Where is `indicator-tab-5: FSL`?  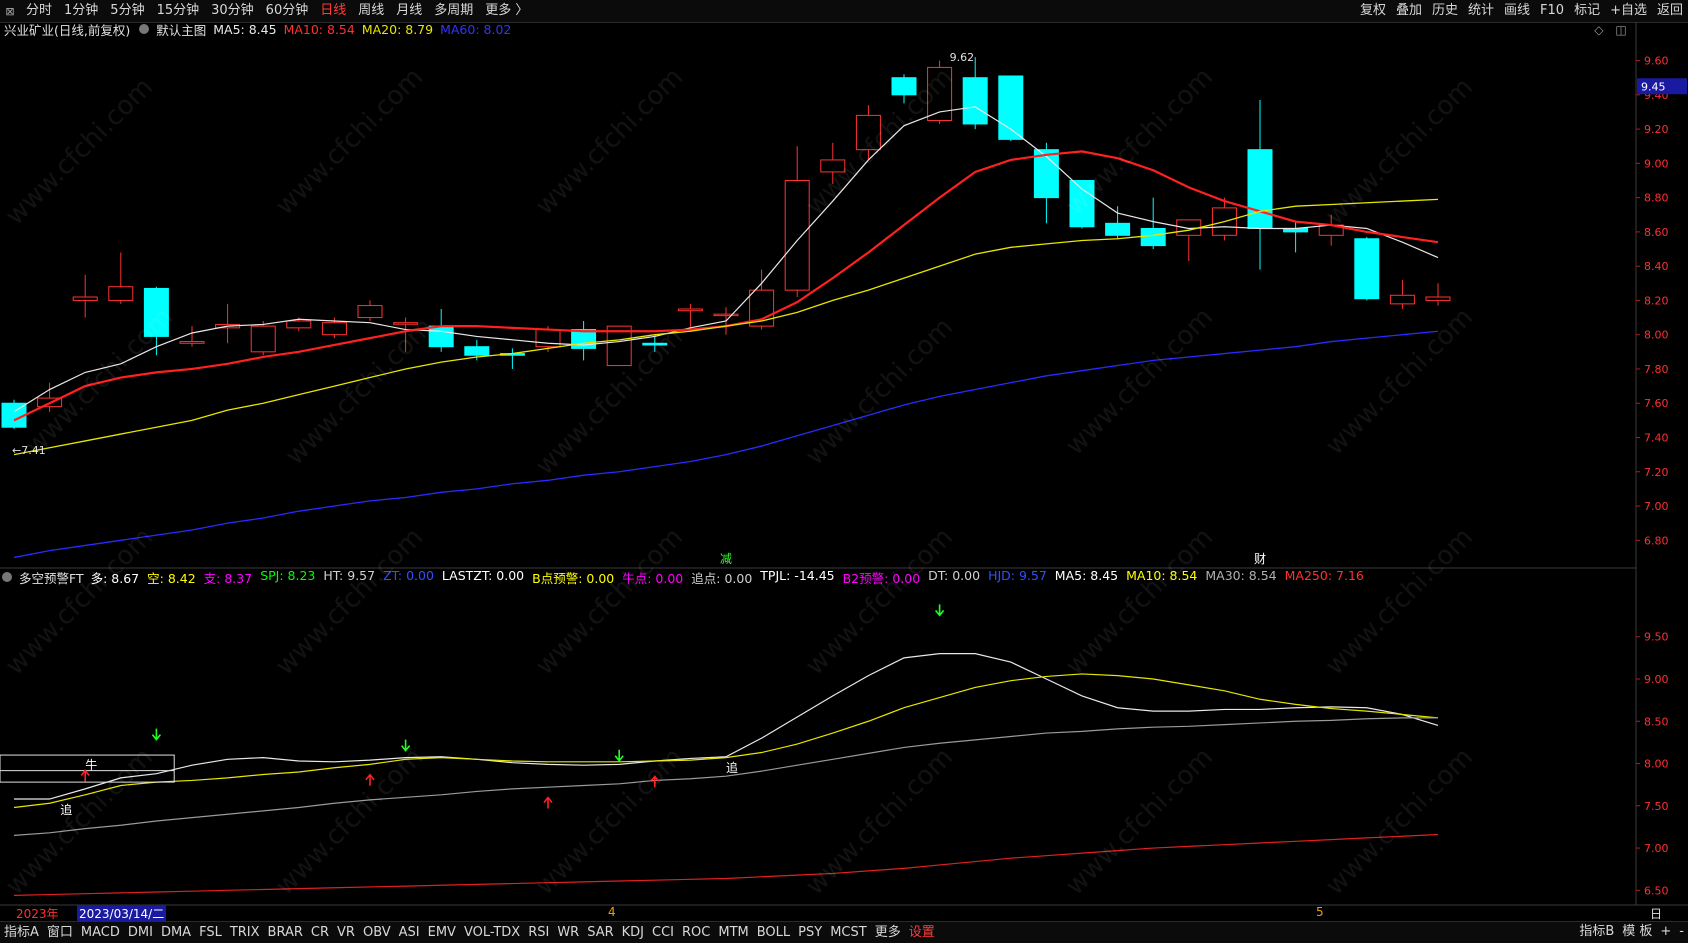
indicator-tab-5: FSL is located at coordinates (210, 933).